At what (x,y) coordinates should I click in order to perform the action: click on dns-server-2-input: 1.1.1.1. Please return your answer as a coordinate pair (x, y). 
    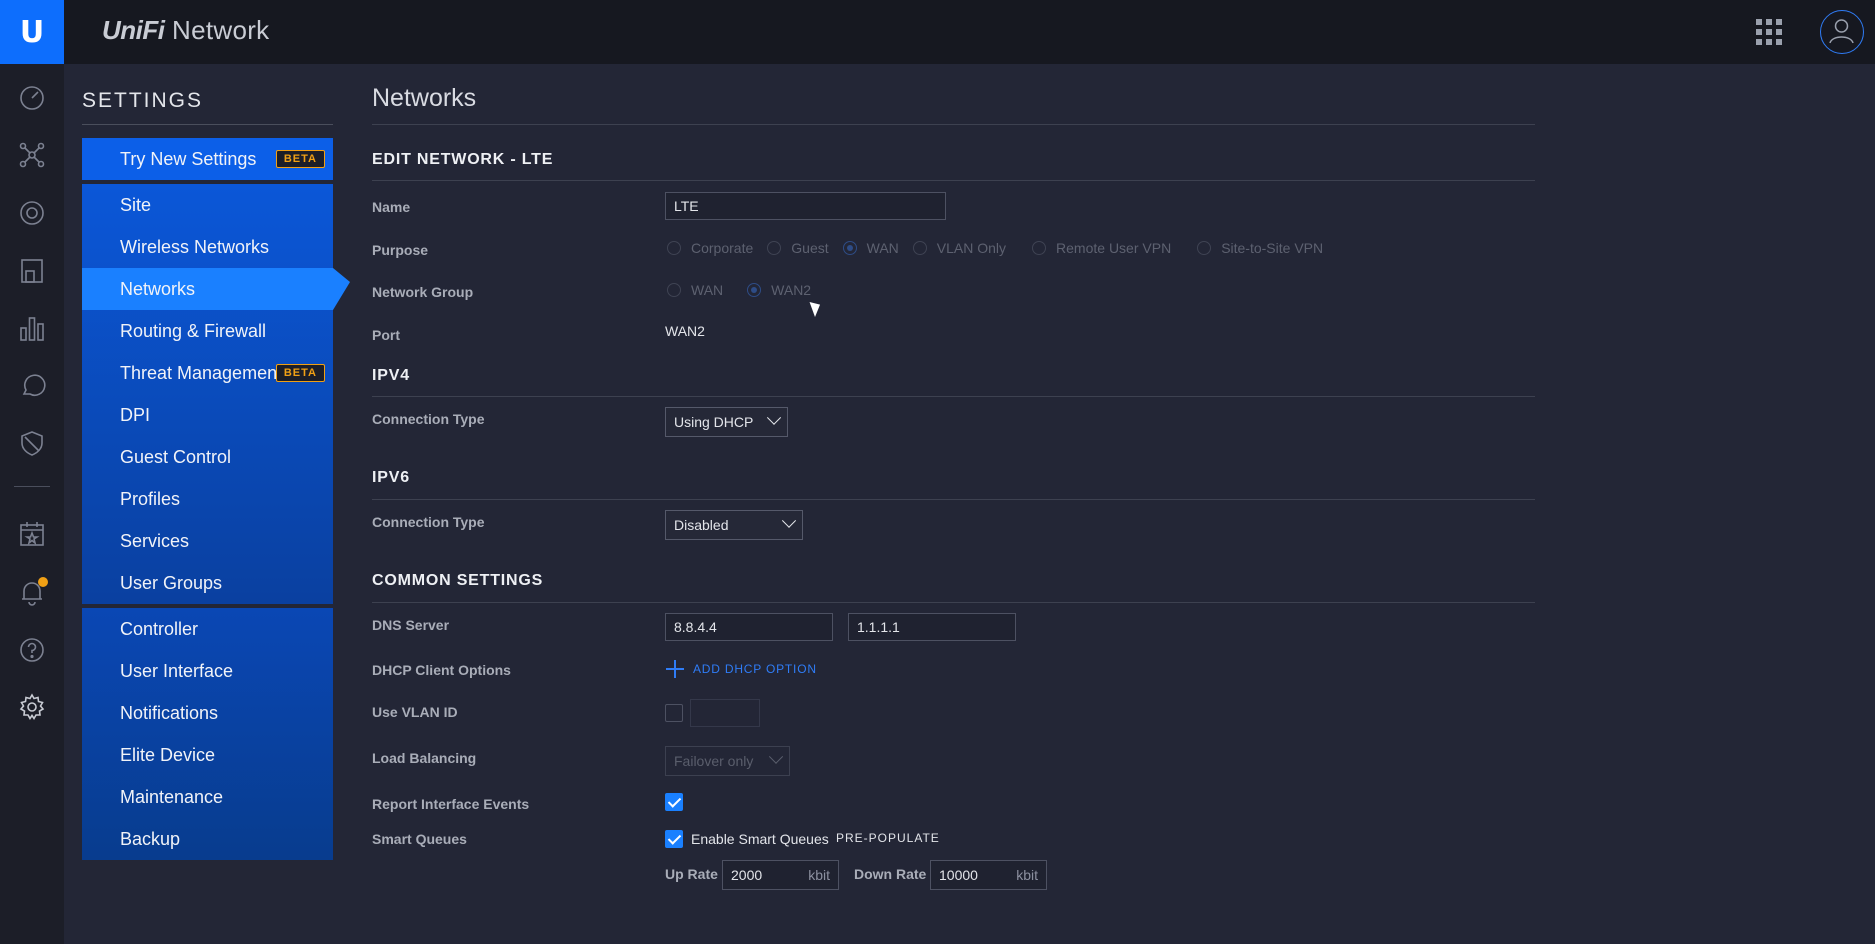
    Looking at the image, I should click on (932, 627).